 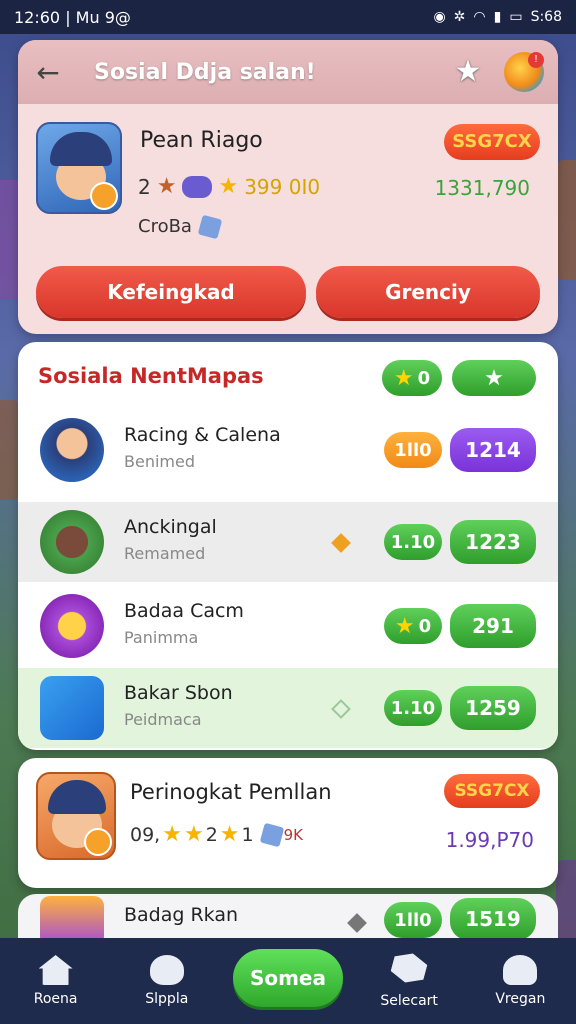 What do you see at coordinates (288, 450) in the screenshot?
I see `table-row: Racing & Calena Benimed 1ll0 1214` at bounding box center [288, 450].